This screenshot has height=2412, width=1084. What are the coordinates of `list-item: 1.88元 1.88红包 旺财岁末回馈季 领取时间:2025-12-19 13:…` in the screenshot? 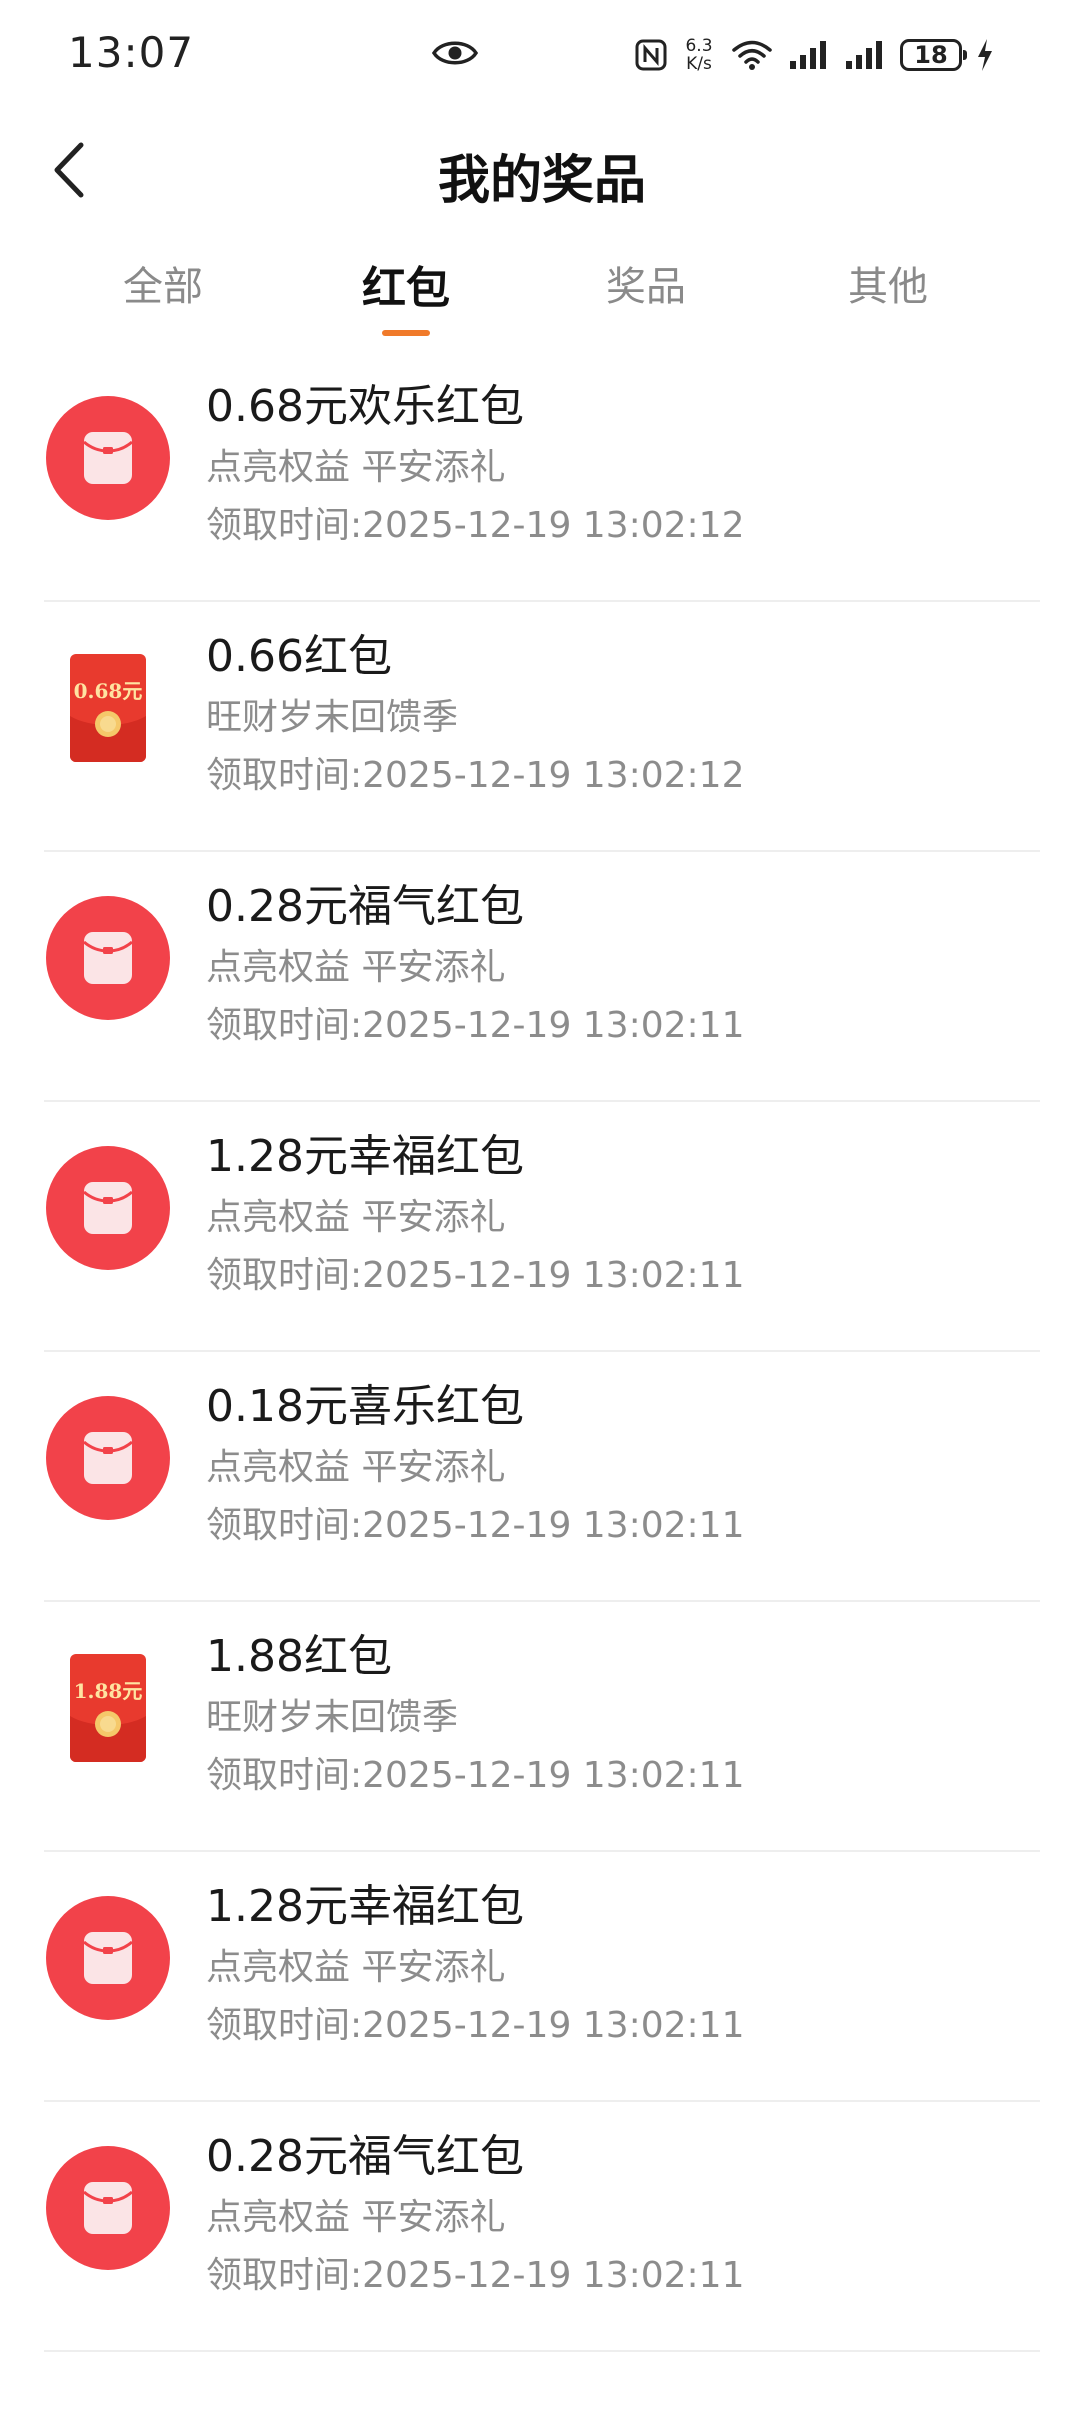 It's located at (542, 1727).